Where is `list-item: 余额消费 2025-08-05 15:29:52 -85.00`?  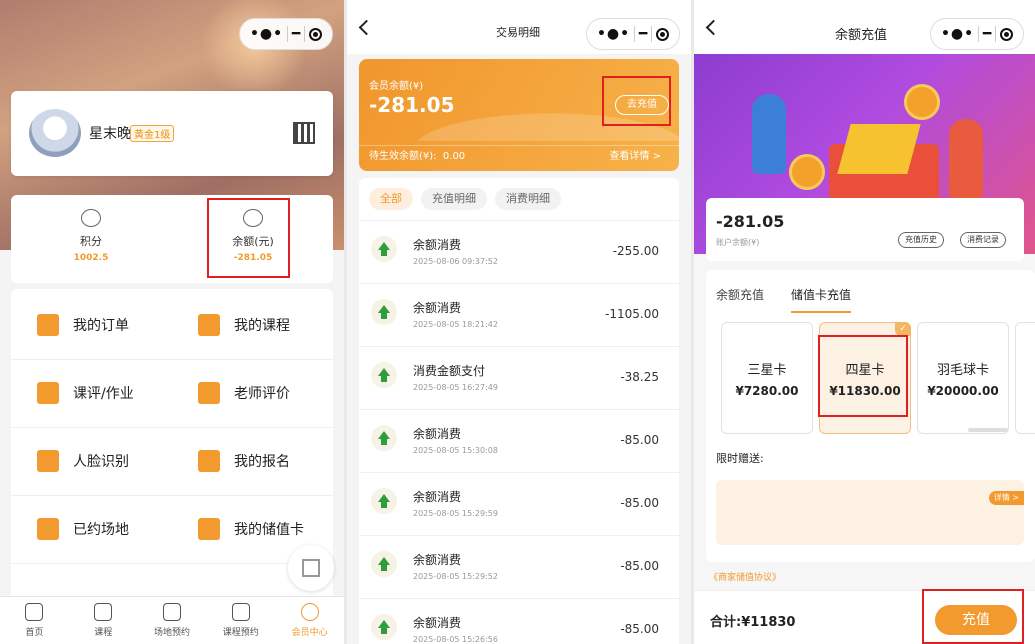
list-item: 余额消费 2025-08-05 15:29:52 -85.00 is located at coordinates (519, 566).